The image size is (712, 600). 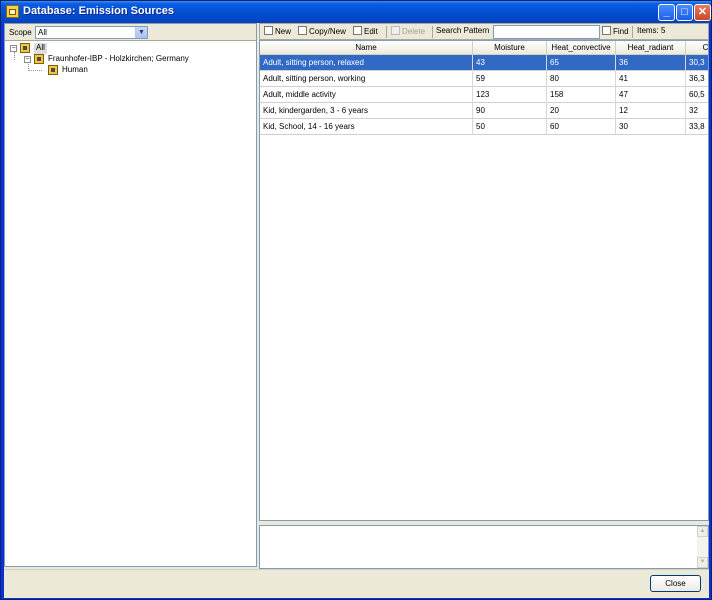 What do you see at coordinates (651, 48) in the screenshot?
I see `column-header-heat-radiant: Heat_radiant` at bounding box center [651, 48].